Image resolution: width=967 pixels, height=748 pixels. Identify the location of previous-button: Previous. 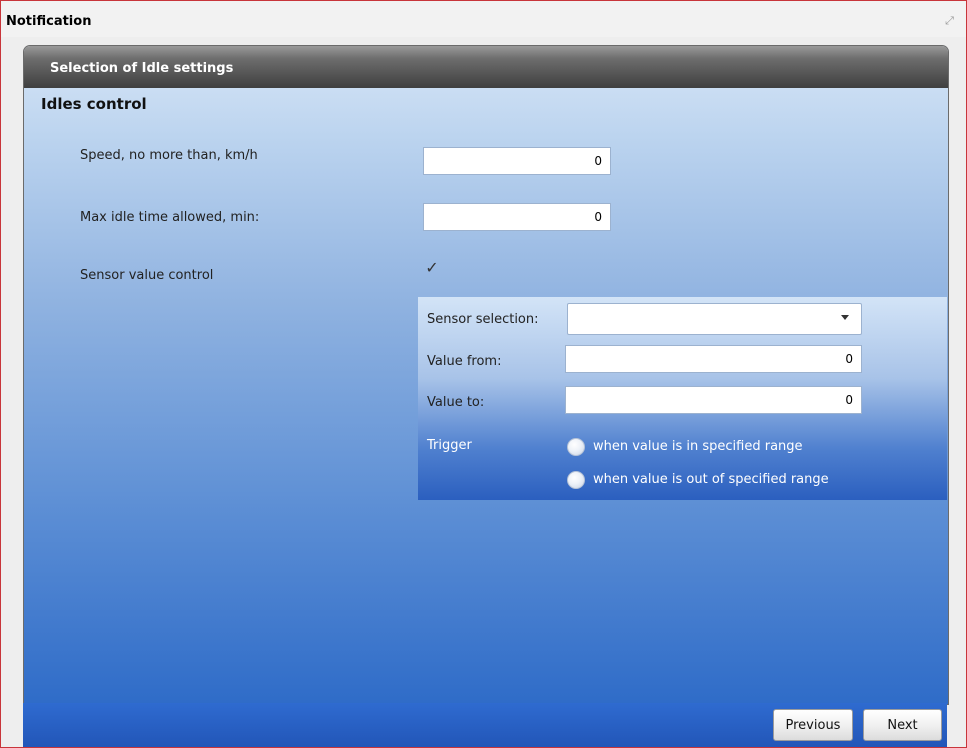
(813, 725).